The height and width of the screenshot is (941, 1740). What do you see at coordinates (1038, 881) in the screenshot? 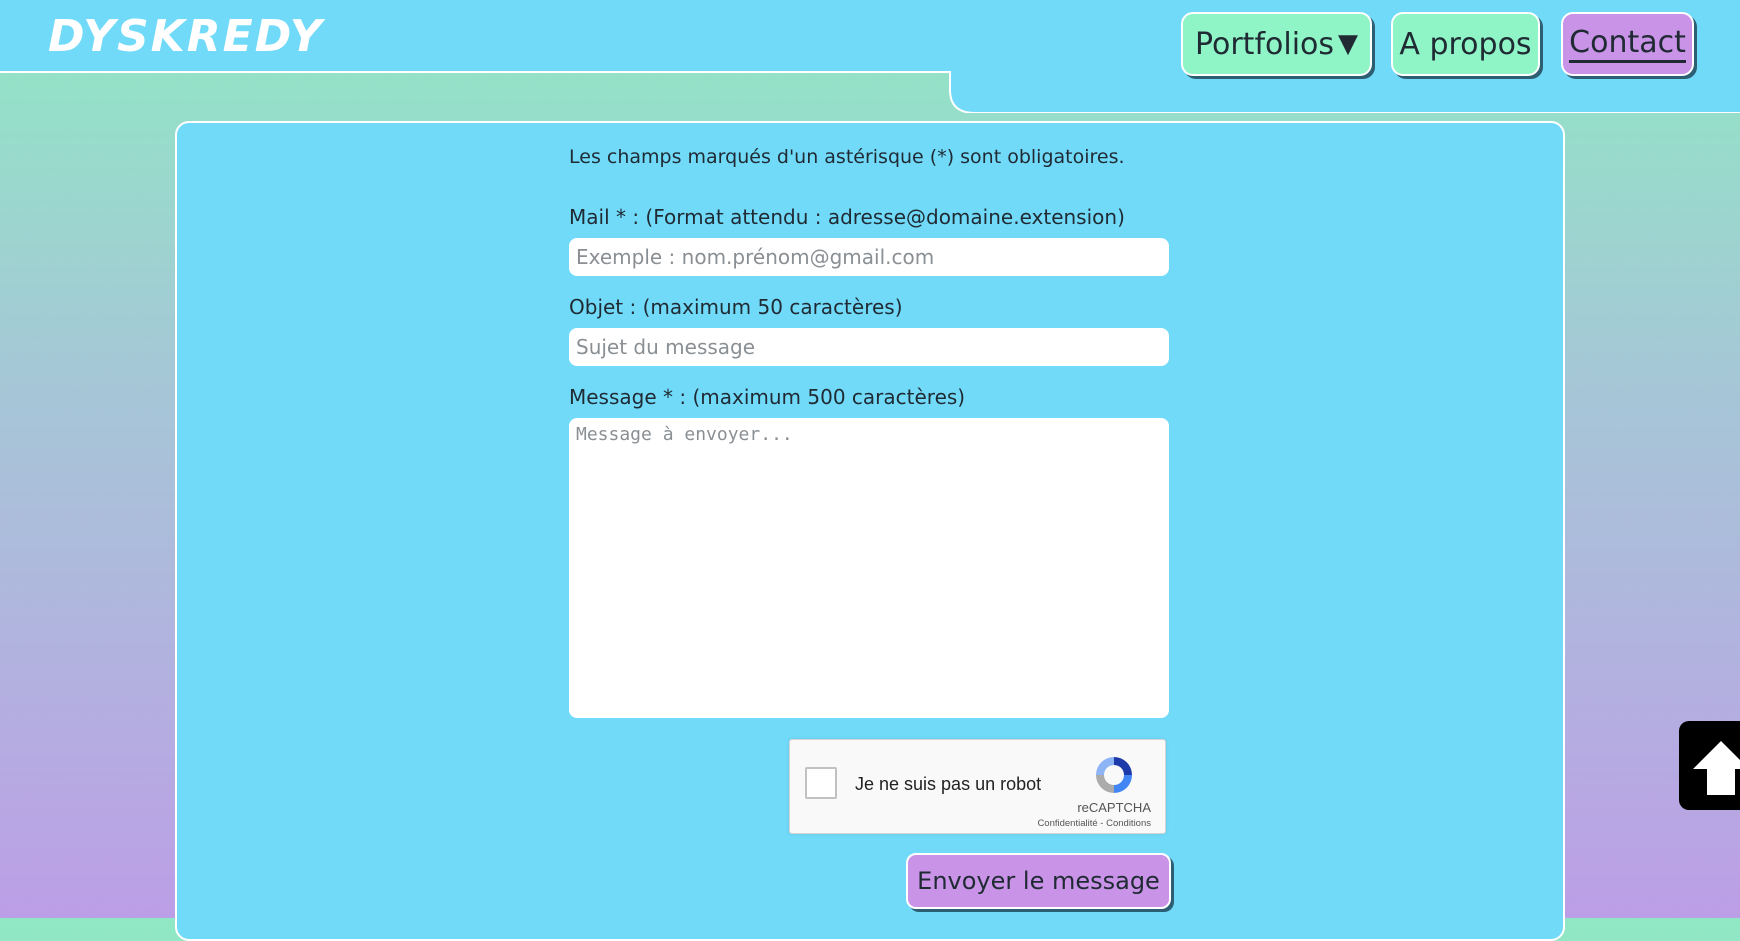
I see `send-message-button: Envoyer le message` at bounding box center [1038, 881].